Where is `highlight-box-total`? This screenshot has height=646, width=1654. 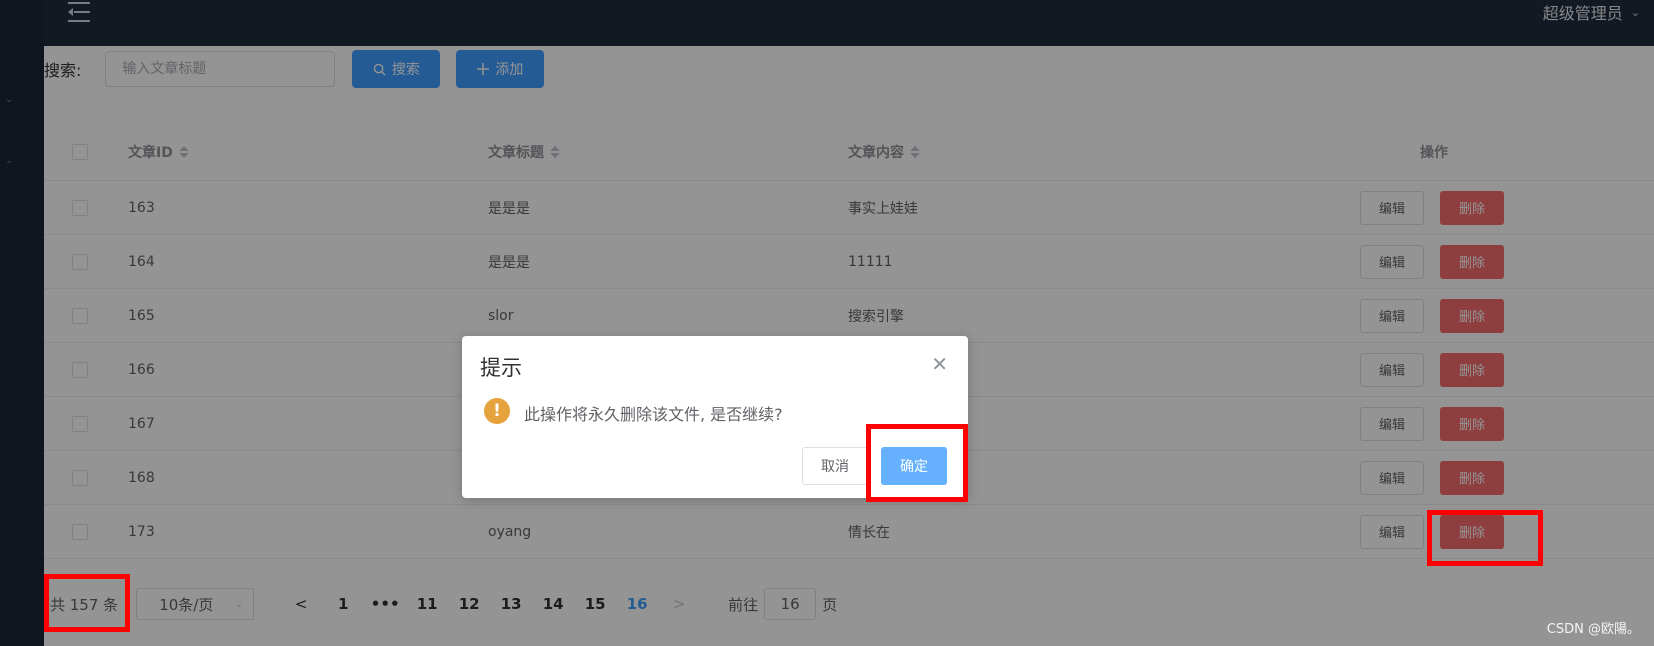 highlight-box-total is located at coordinates (87, 603).